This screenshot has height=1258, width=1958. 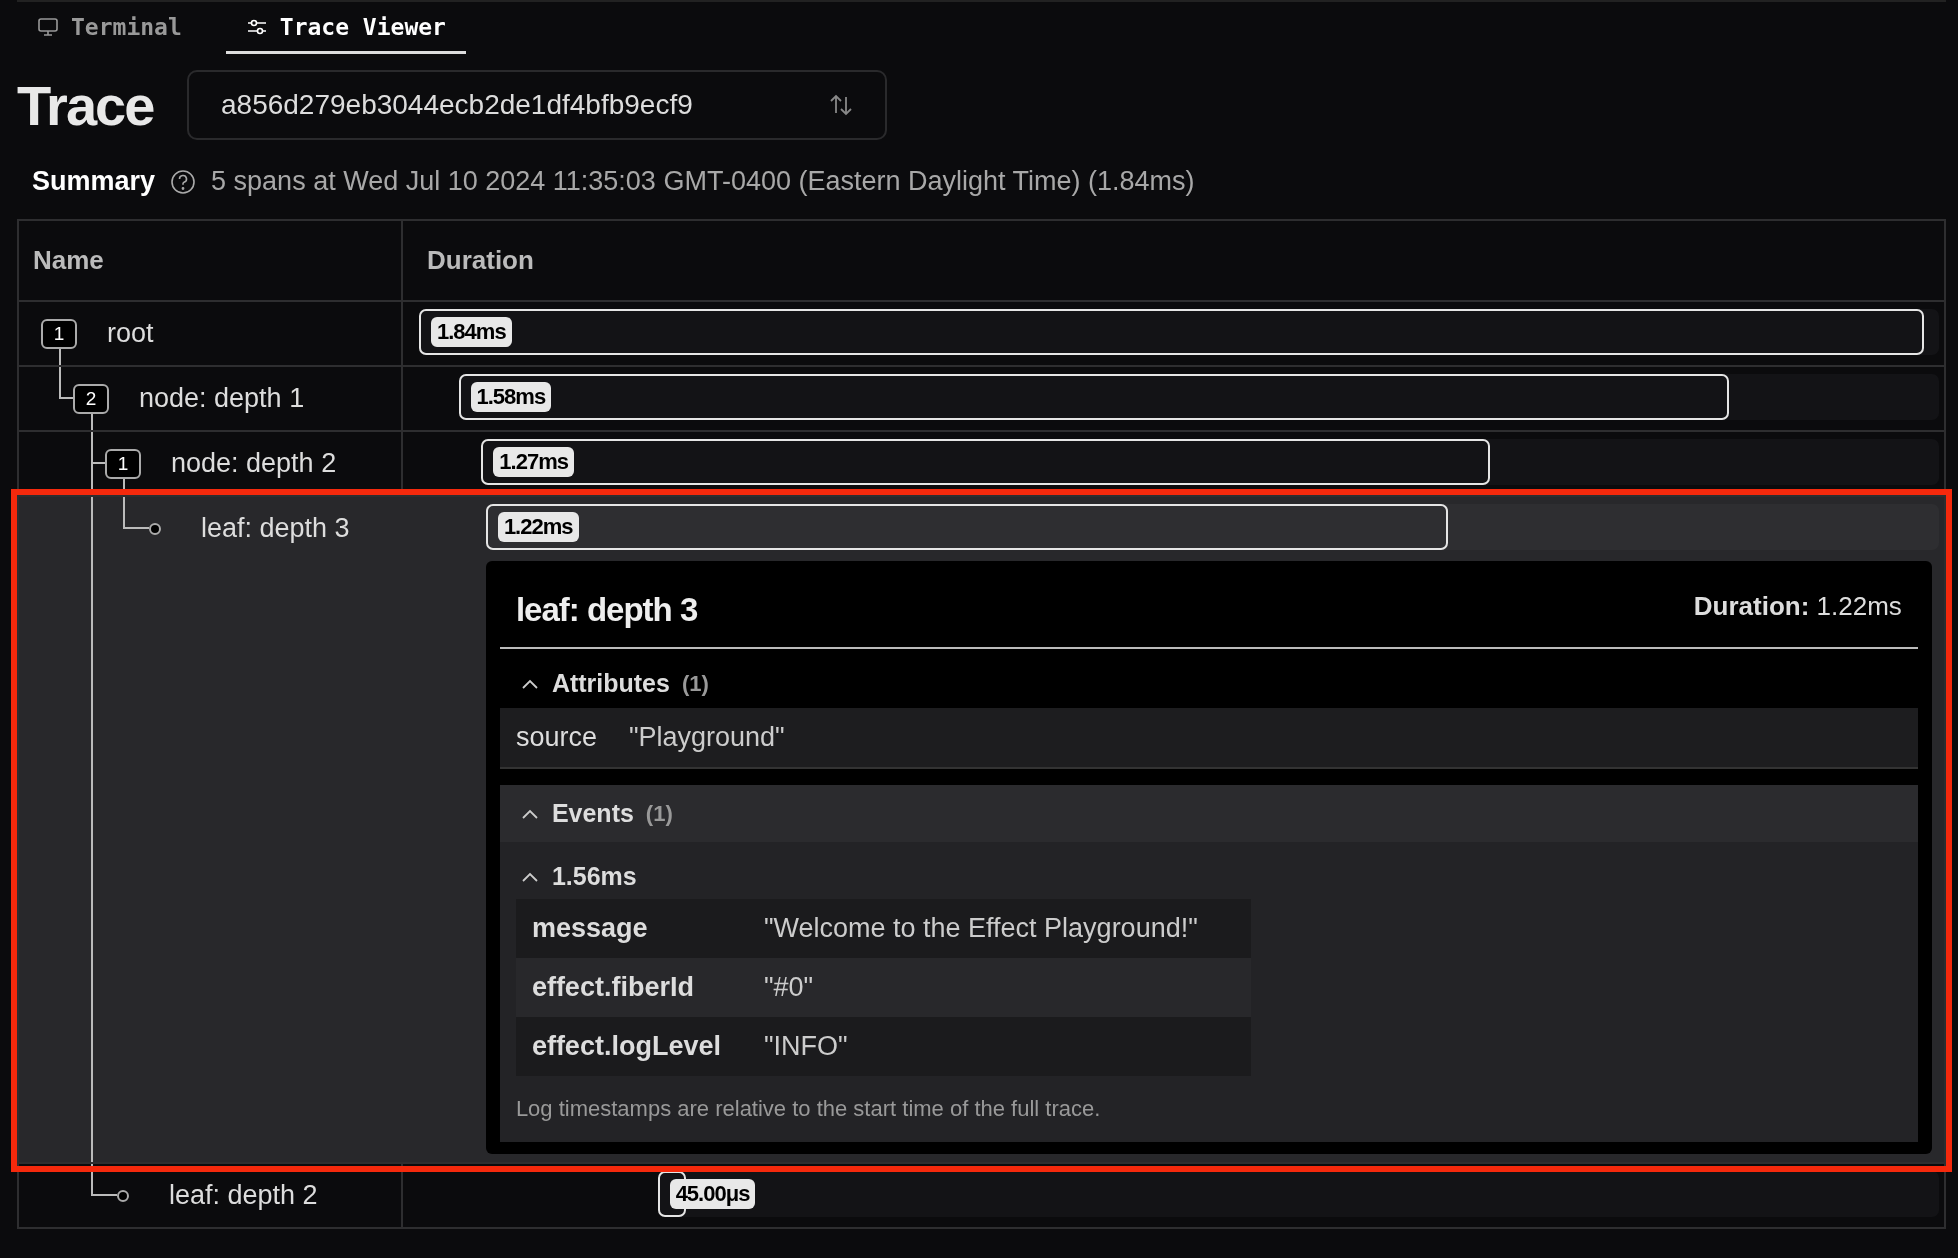 I want to click on span-name: node: depth 1, so click(x=222, y=398).